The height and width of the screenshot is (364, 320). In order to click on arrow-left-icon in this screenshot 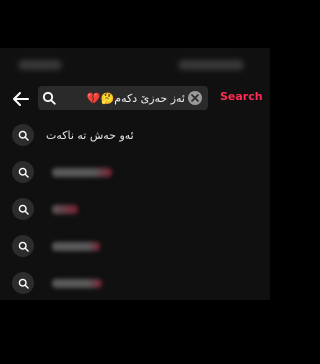, I will do `click(21, 99)`.